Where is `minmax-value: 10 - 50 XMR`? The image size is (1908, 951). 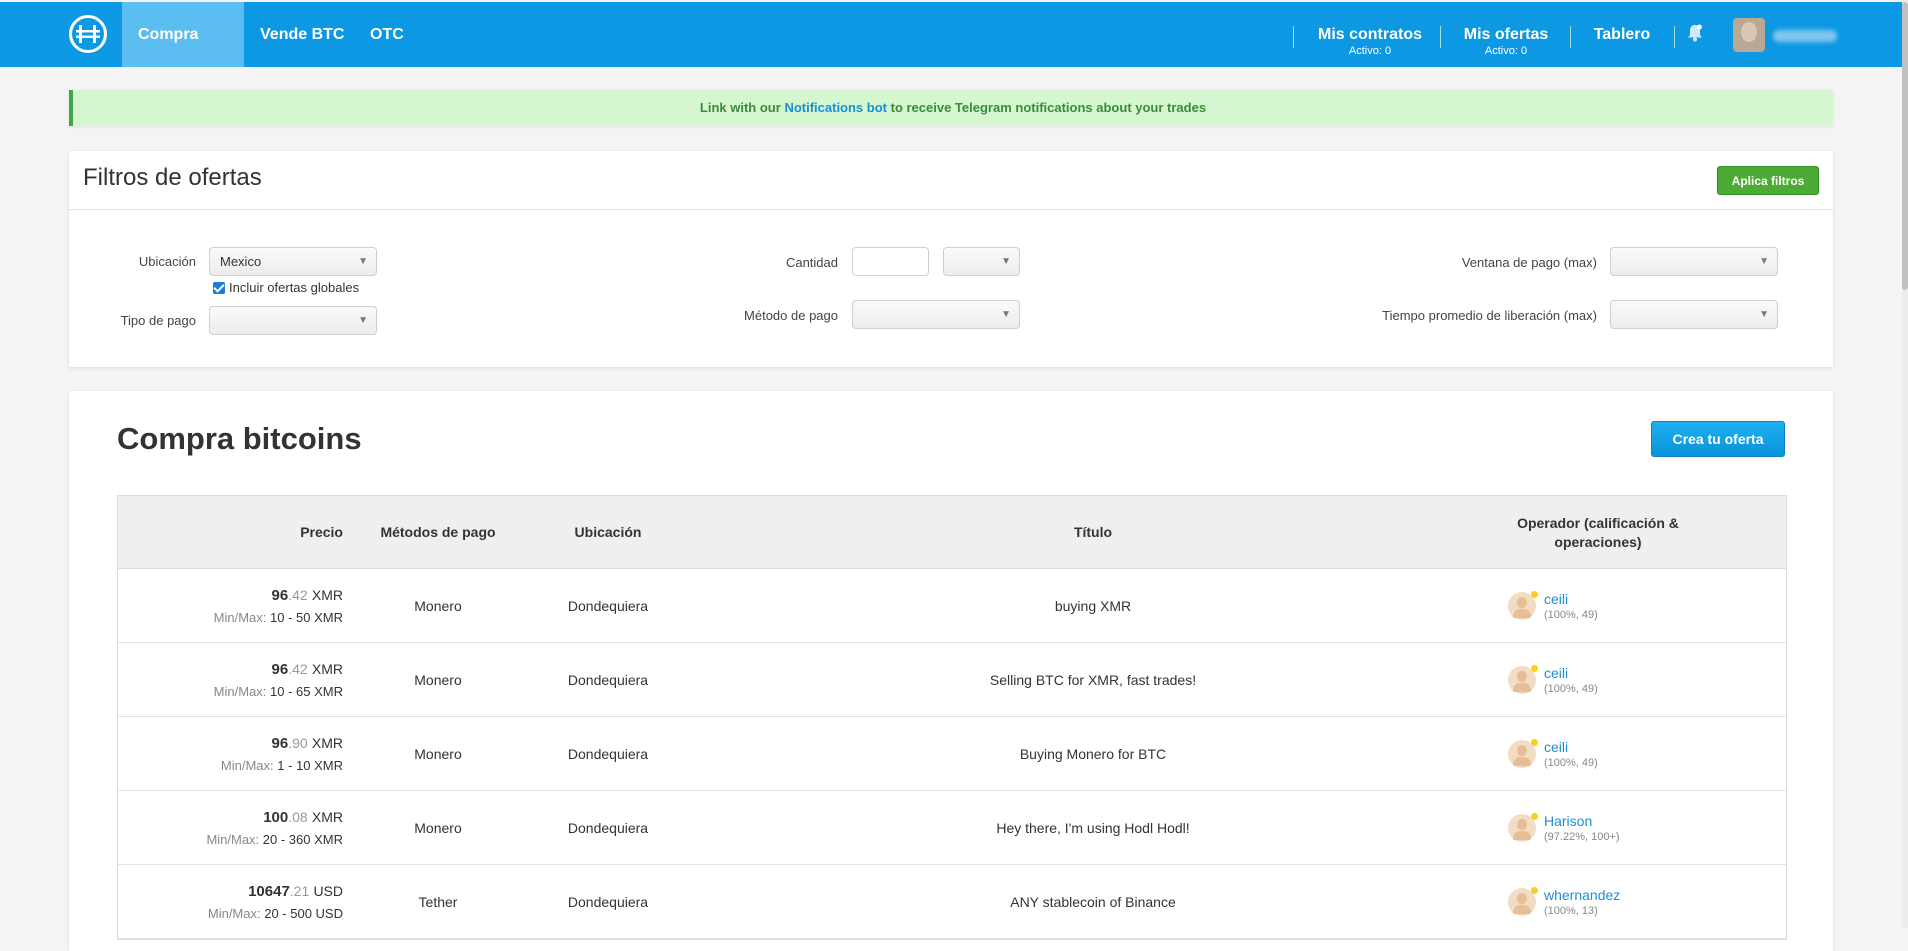 minmax-value: 10 - 50 XMR is located at coordinates (306, 617).